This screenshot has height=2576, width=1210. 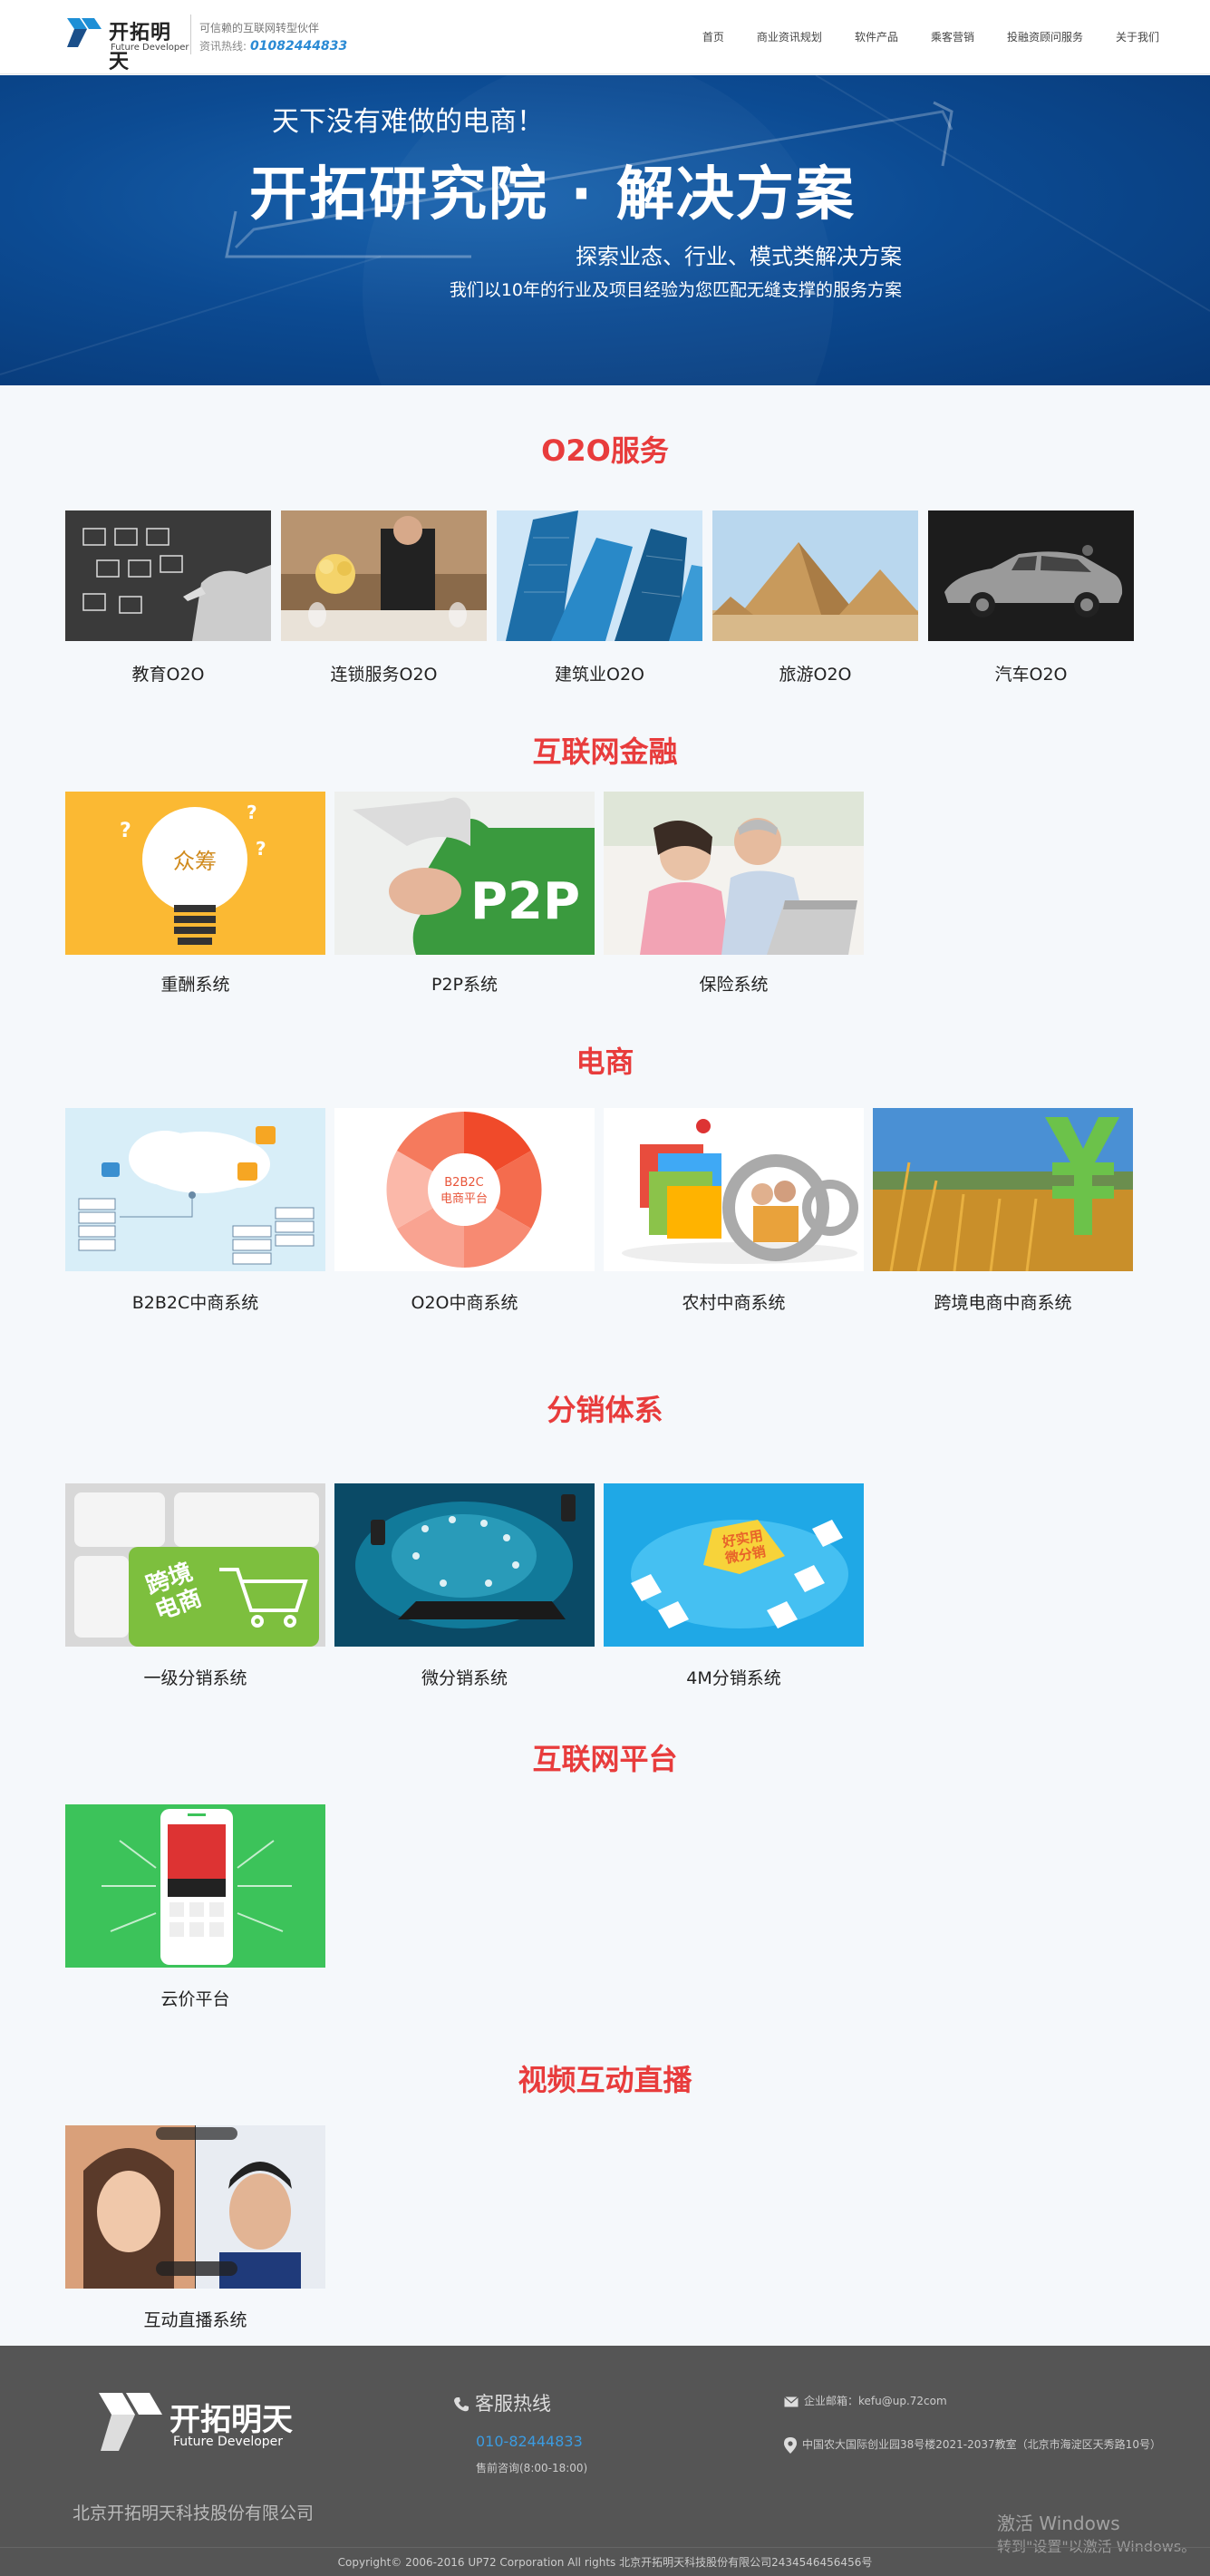 I want to click on thumb-text-bulb: 众筹, so click(x=195, y=861).